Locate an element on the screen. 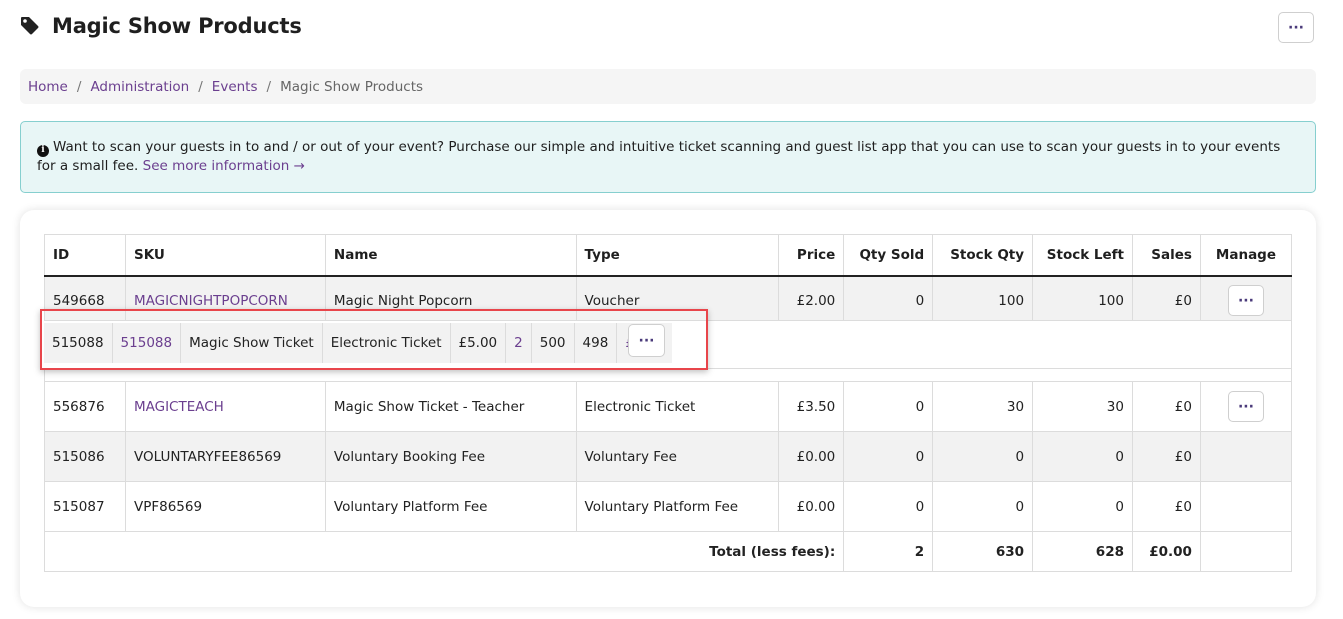 This screenshot has height=619, width=1343. total-stock-qty: 630 is located at coordinates (983, 551).